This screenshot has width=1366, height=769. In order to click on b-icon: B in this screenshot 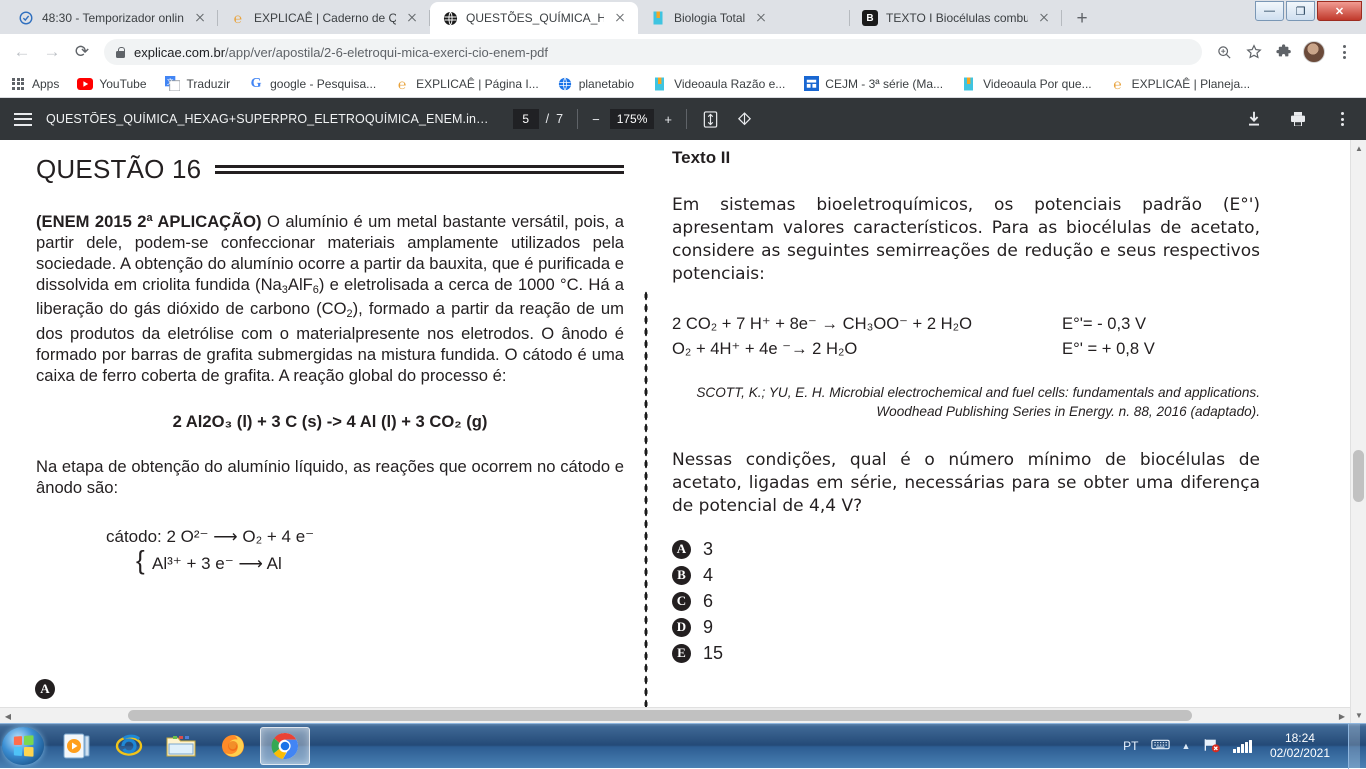, I will do `click(870, 18)`.